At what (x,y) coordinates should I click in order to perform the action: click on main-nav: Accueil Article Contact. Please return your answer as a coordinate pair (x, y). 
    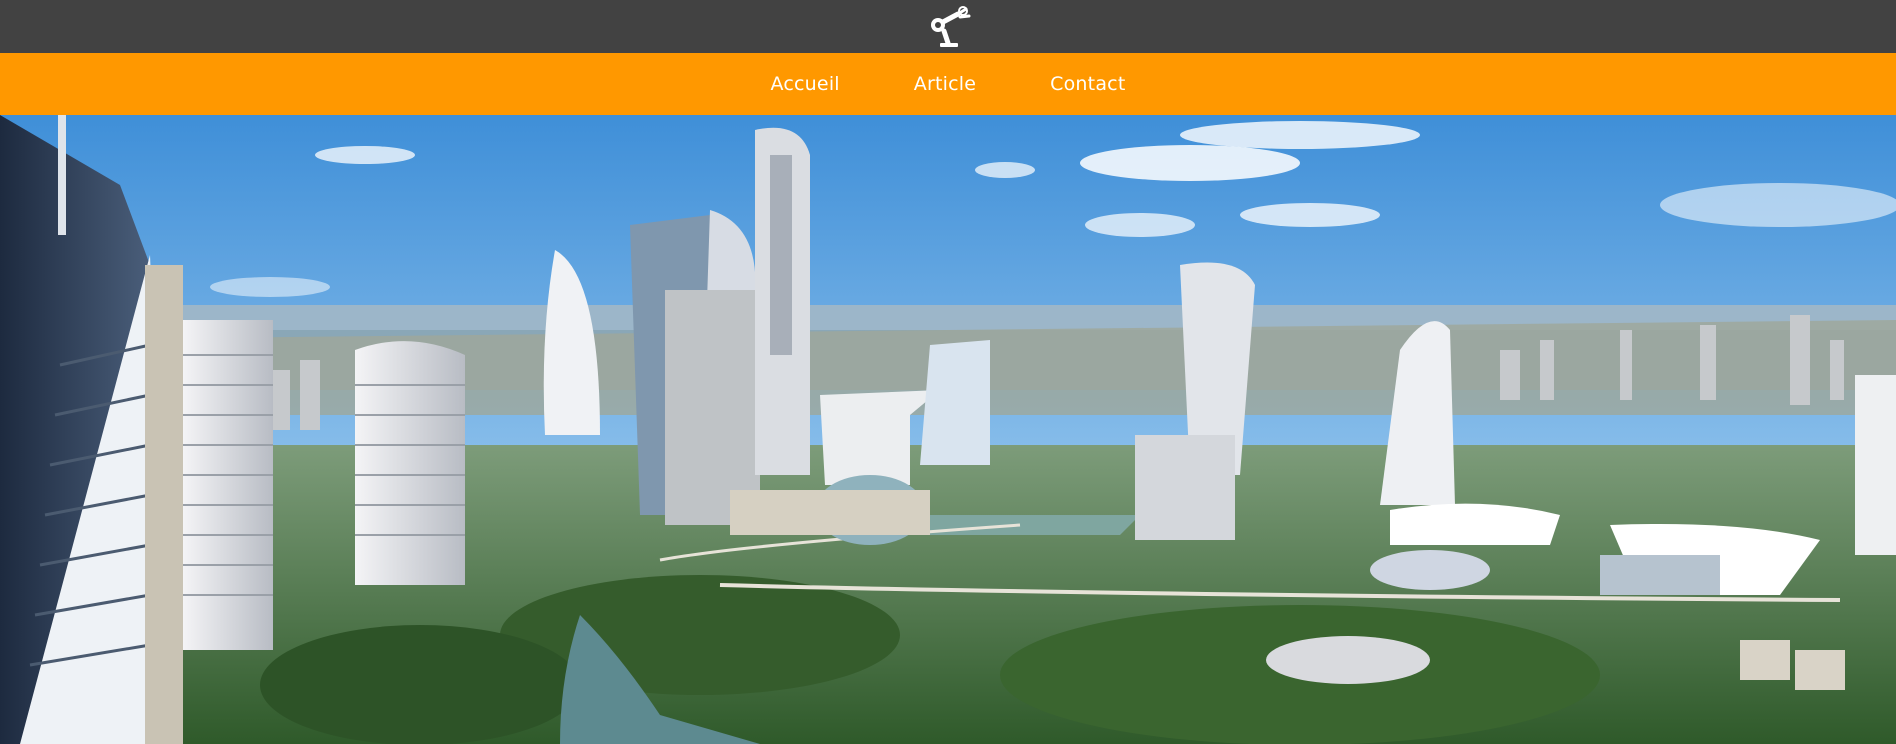
    Looking at the image, I should click on (948, 84).